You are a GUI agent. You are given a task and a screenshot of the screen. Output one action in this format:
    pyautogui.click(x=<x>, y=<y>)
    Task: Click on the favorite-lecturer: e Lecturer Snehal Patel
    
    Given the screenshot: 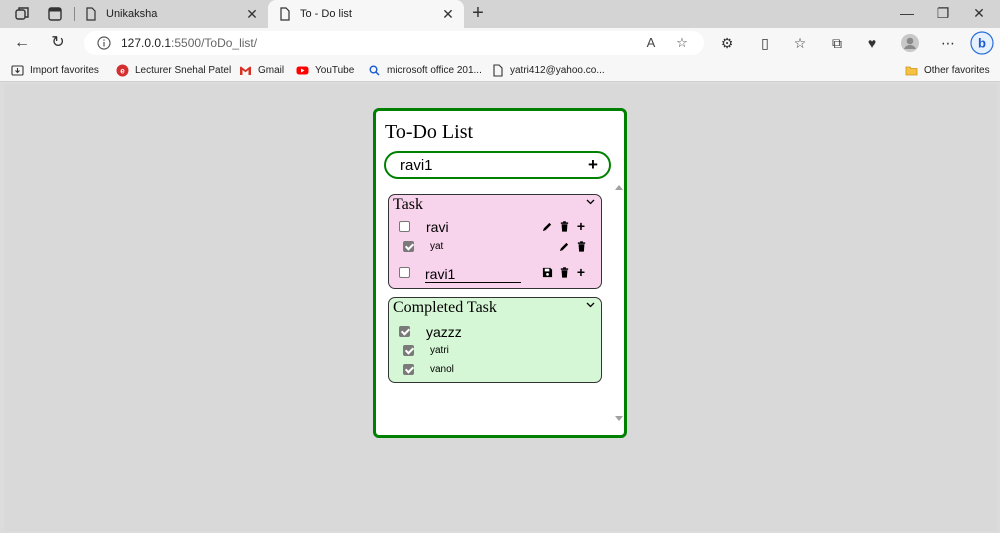 What is the action you would take?
    pyautogui.click(x=173, y=70)
    